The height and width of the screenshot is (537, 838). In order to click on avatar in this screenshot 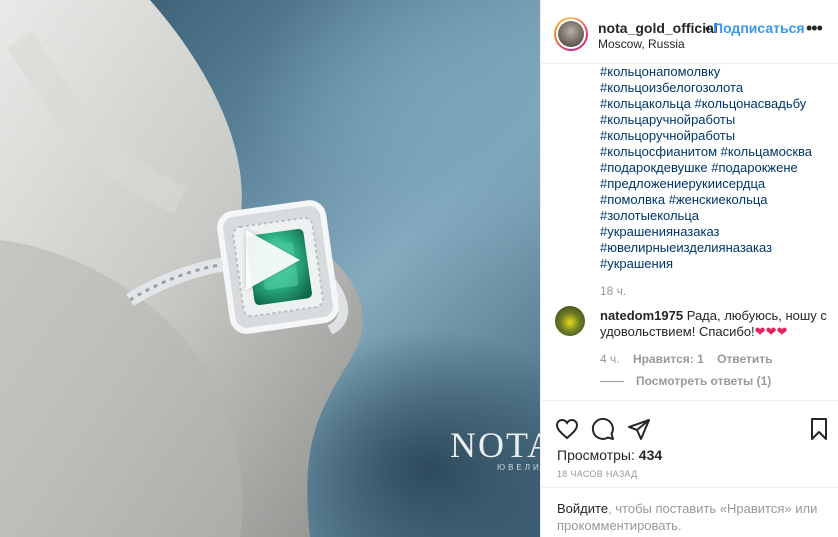, I will do `click(571, 34)`.